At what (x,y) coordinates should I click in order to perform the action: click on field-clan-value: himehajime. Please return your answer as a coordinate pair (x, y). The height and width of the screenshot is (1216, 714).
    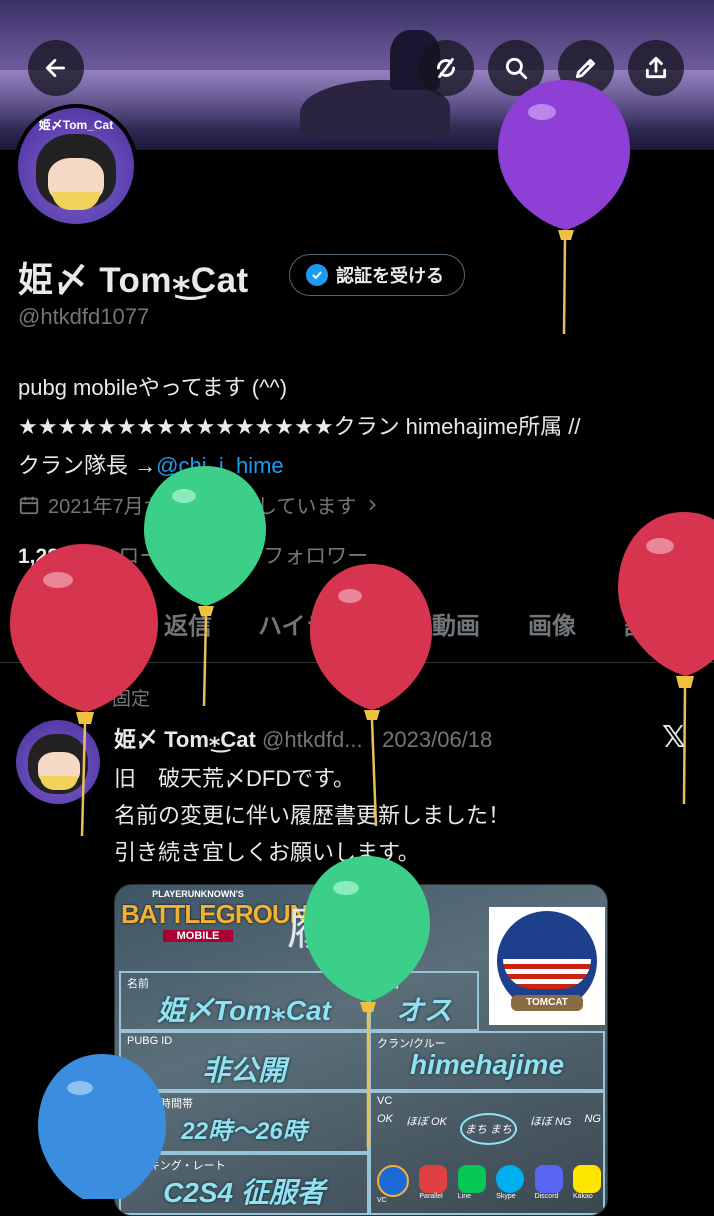
    Looking at the image, I should click on (487, 1064).